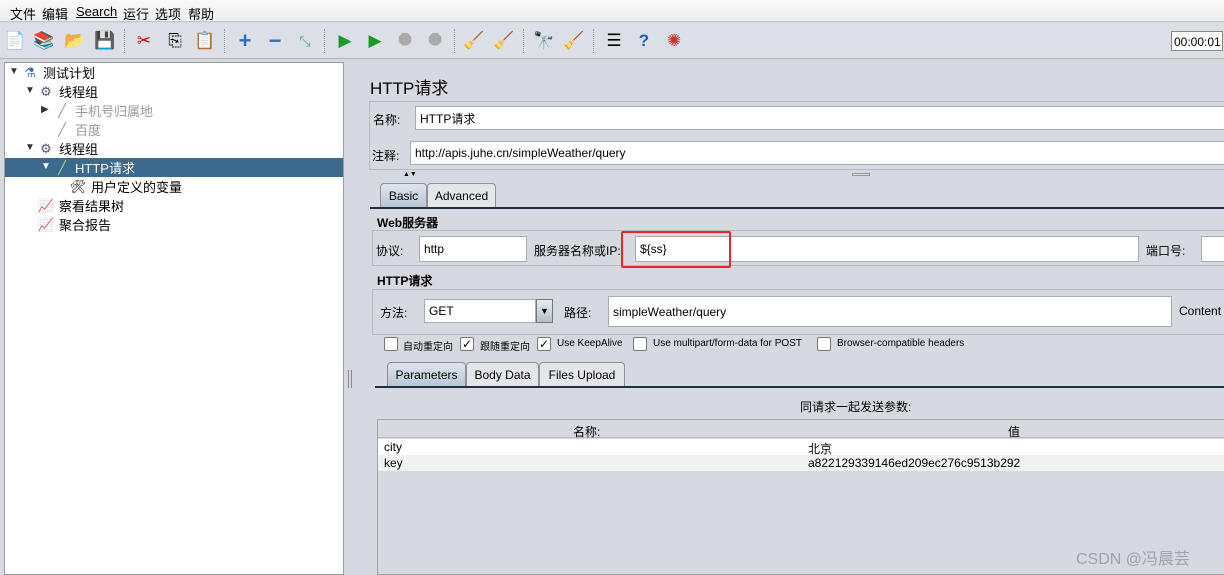 The image size is (1224, 575). Describe the element at coordinates (1133, 559) in the screenshot. I see `watermark: CSDN @冯晨芸` at that location.